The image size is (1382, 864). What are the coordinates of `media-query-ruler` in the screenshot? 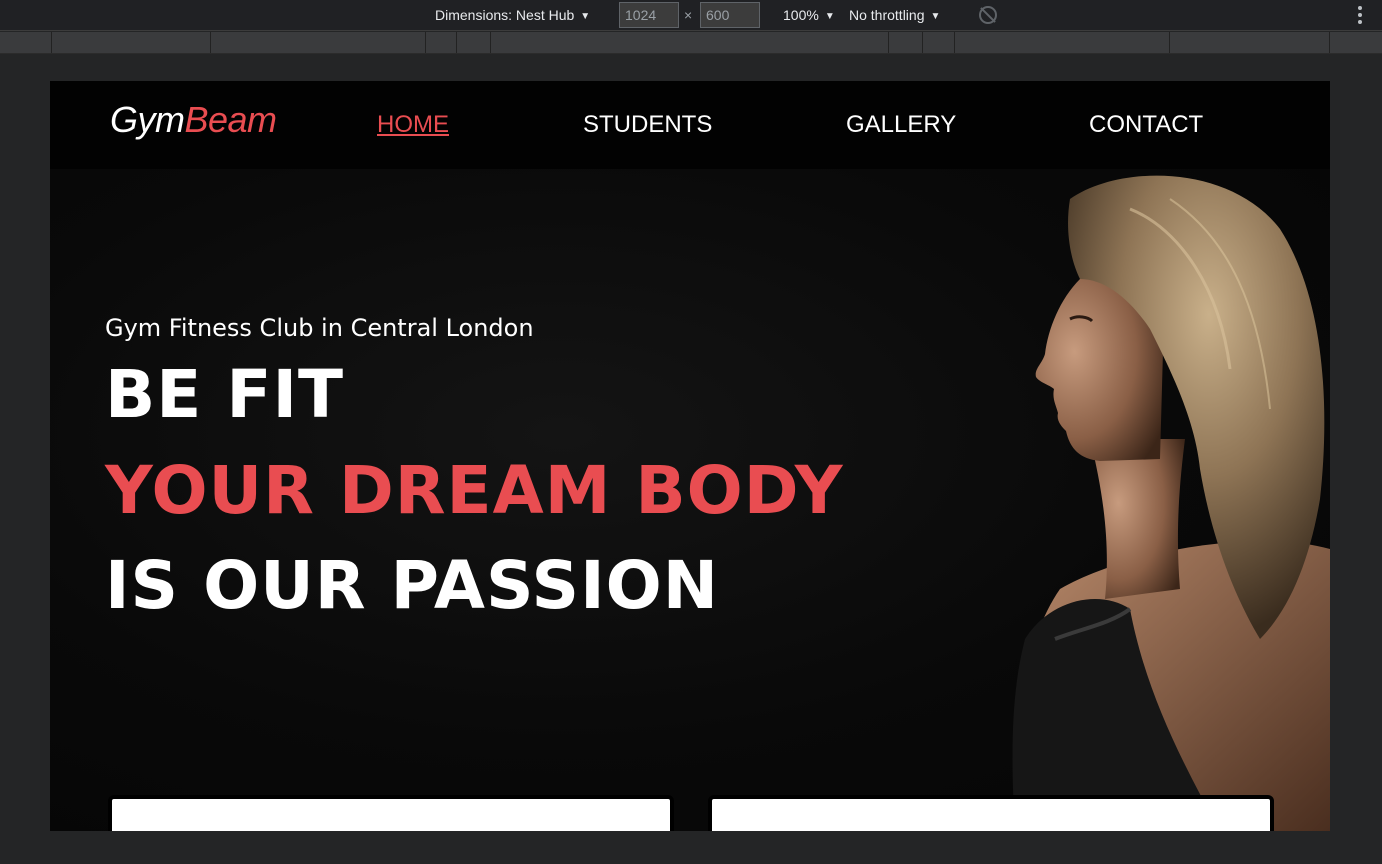 It's located at (691, 43).